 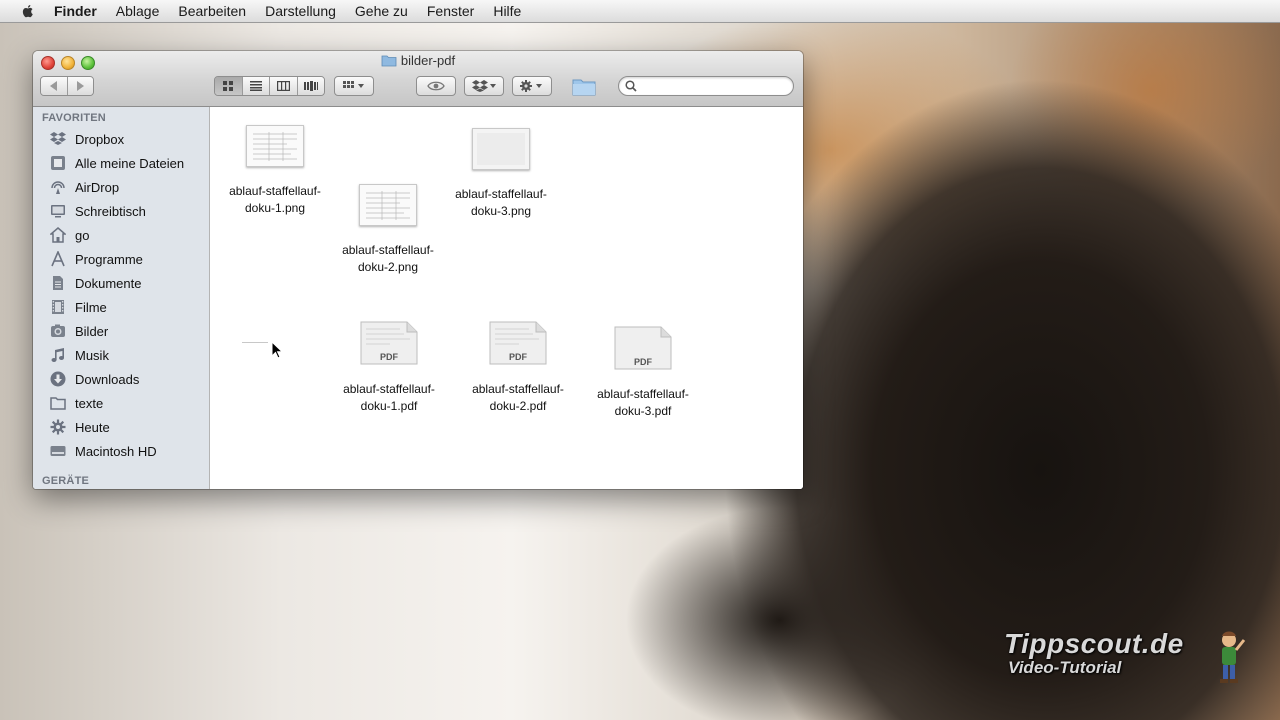 What do you see at coordinates (212, 11) in the screenshot?
I see `menu-bearbeiten: Bearbeiten` at bounding box center [212, 11].